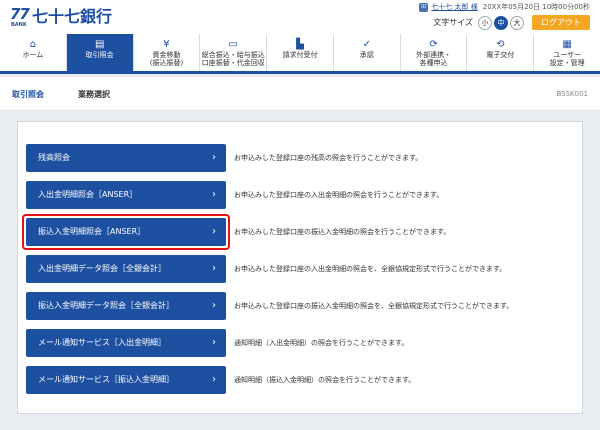  I want to click on gnav-item-5: ✓ 承認, so click(367, 52).